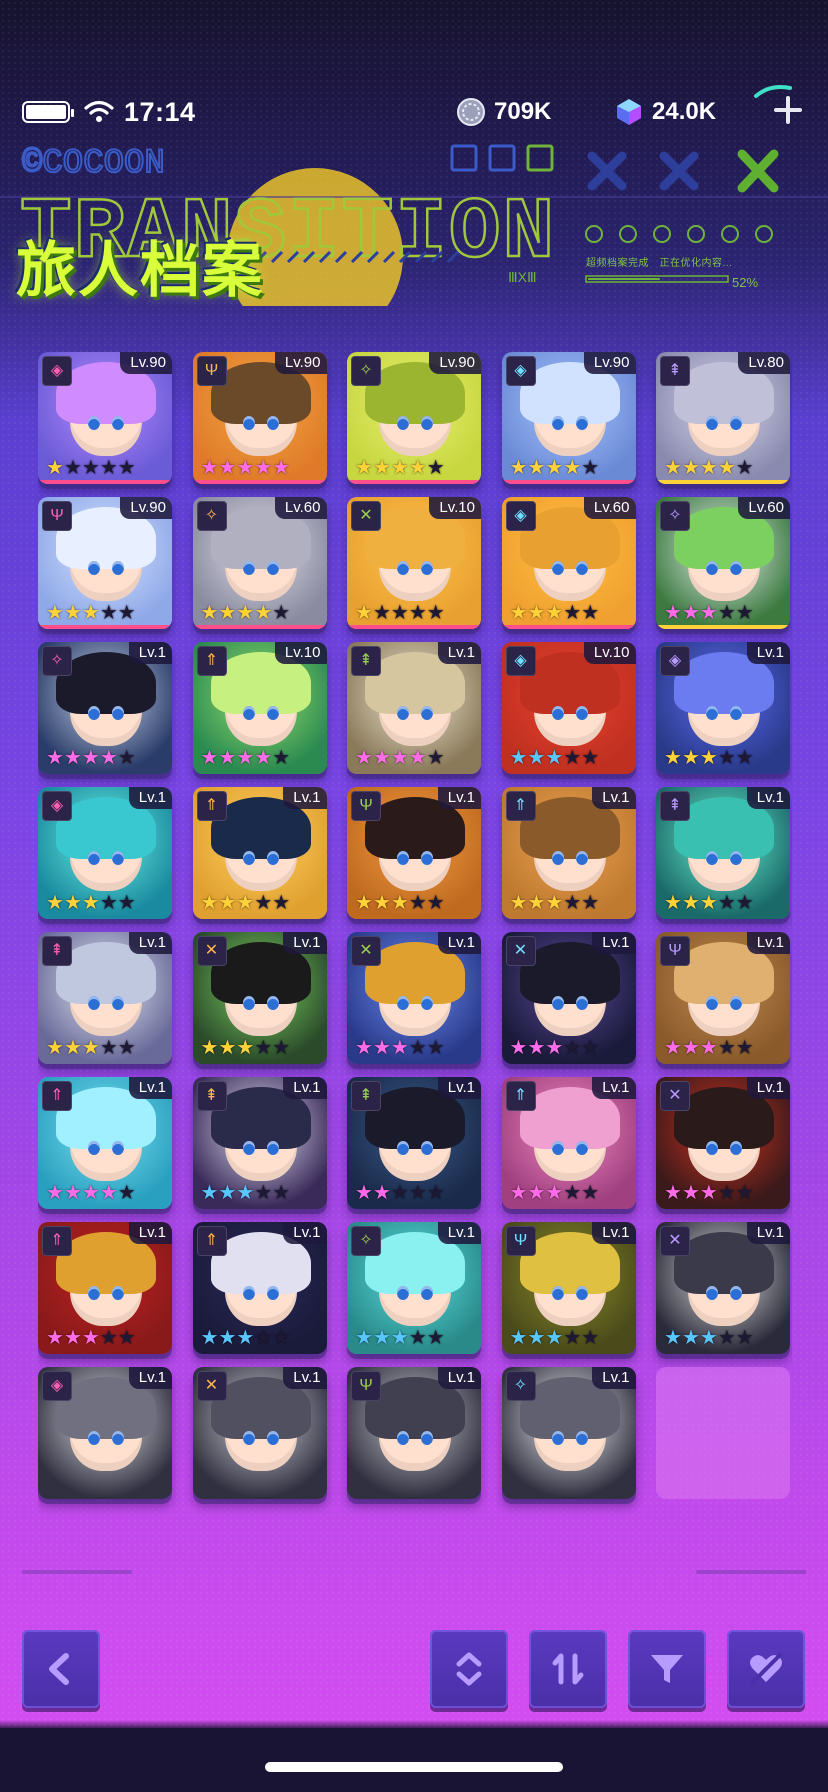 This screenshot has width=828, height=1792. I want to click on character-card: ◈ Lv.1, so click(105, 1433).